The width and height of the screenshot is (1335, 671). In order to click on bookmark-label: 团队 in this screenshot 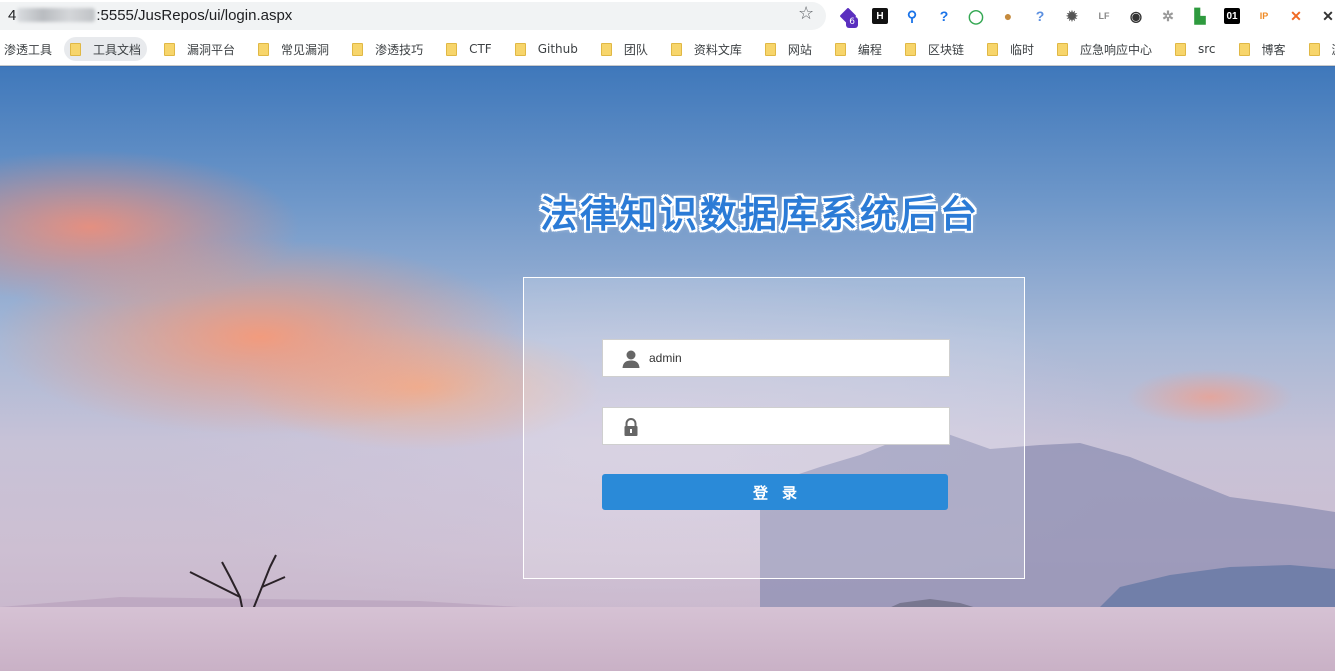, I will do `click(635, 49)`.